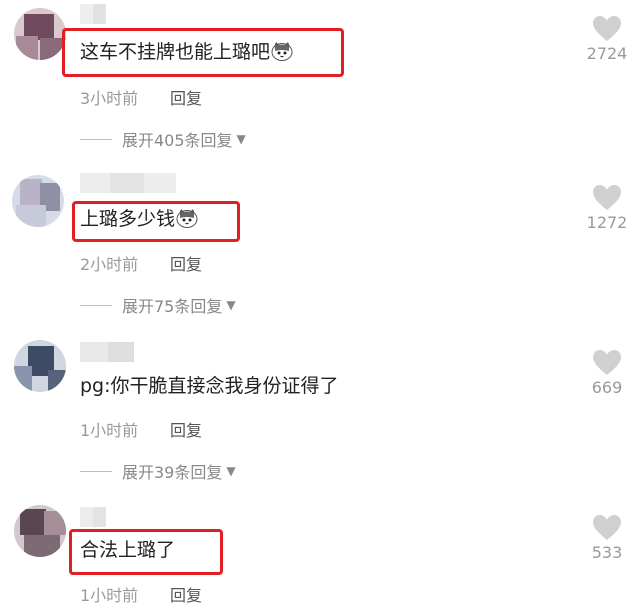 The image size is (641, 611). I want to click on comment-text: pg:你干脆直接念我身份证得了, so click(209, 386).